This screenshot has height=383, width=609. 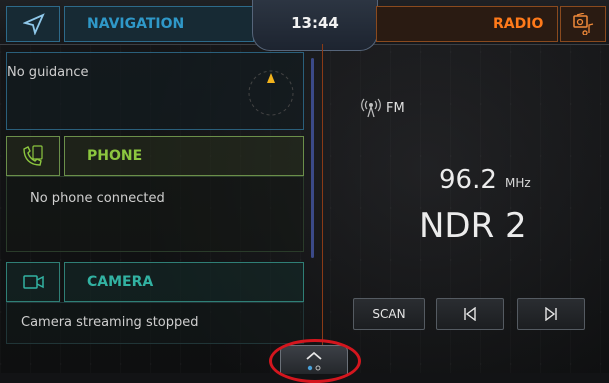 I want to click on navigation-panel: No guidance, so click(x=155, y=91).